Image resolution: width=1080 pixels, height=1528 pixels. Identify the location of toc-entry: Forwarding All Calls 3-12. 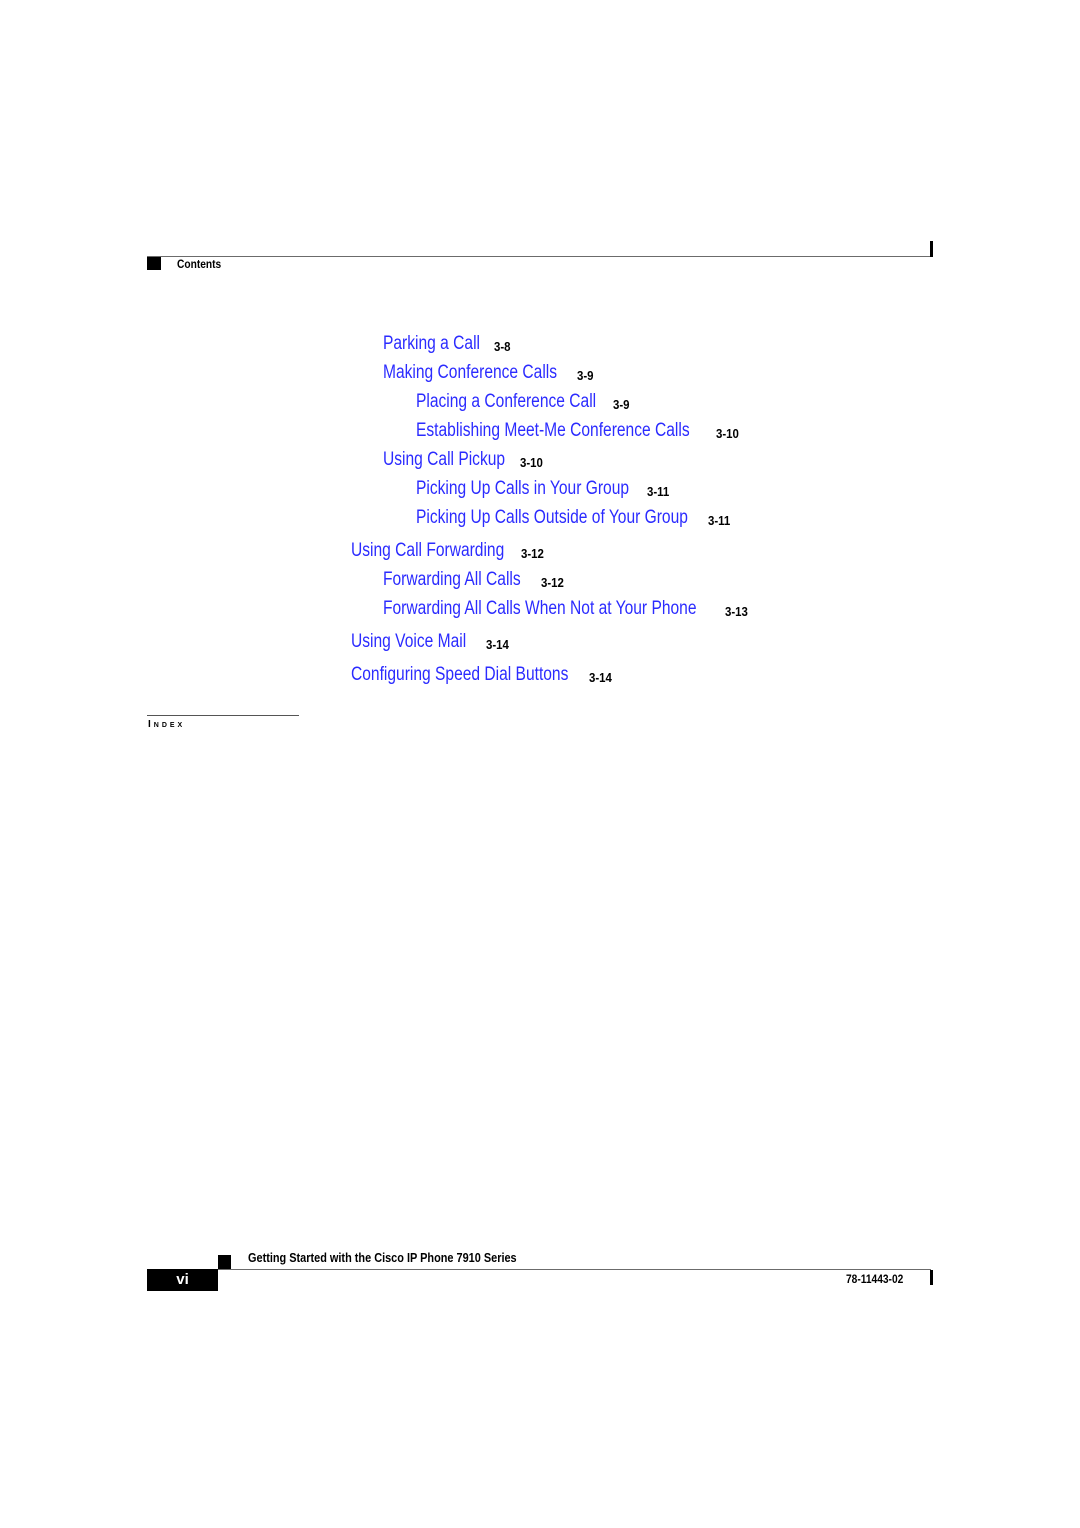
(473, 580).